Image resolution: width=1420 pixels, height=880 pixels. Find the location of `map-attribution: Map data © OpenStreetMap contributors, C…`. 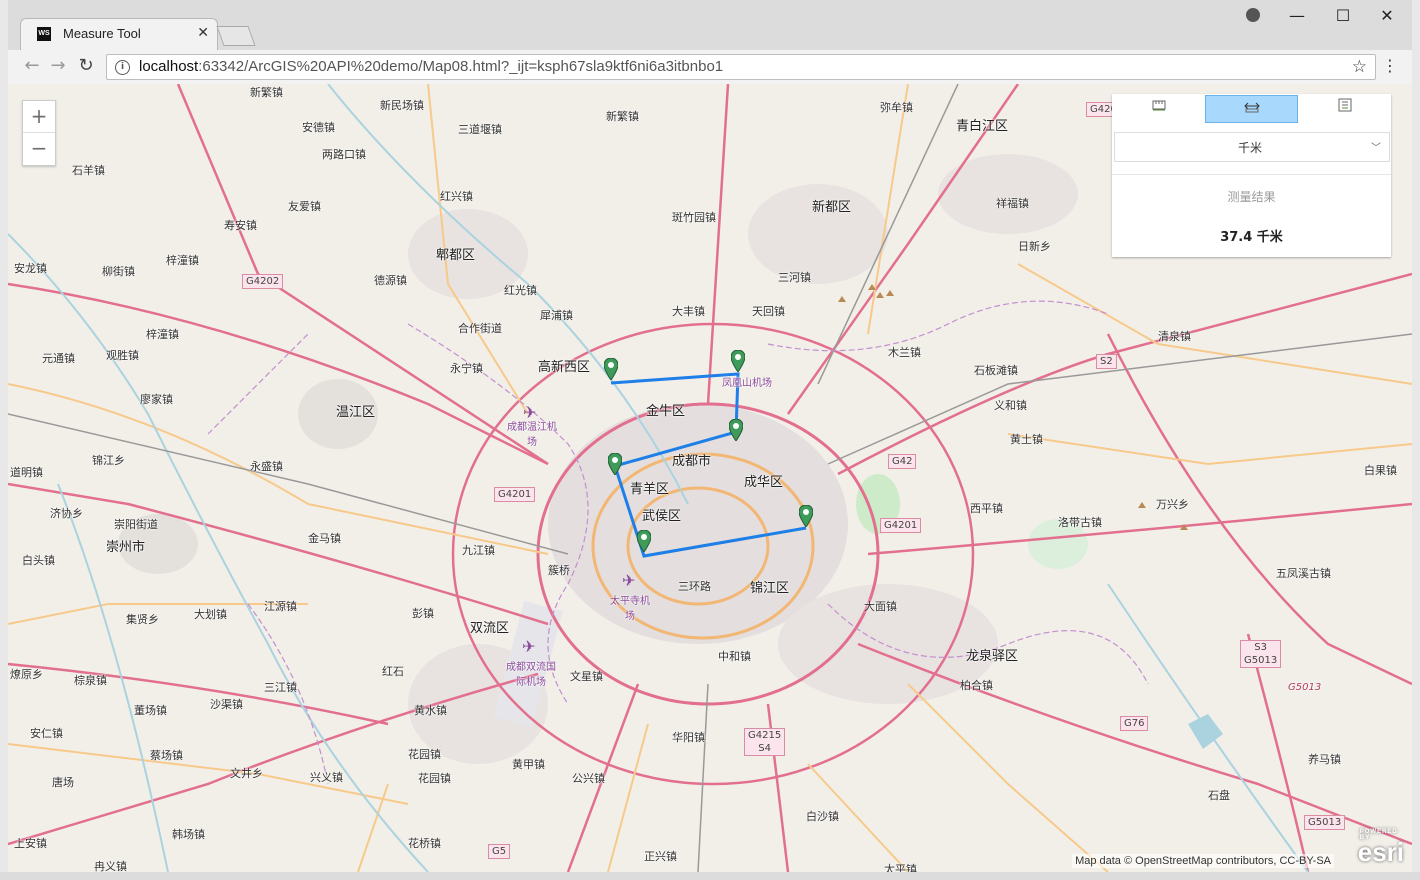

map-attribution: Map data © OpenStreetMap contributors, C… is located at coordinates (1203, 861).